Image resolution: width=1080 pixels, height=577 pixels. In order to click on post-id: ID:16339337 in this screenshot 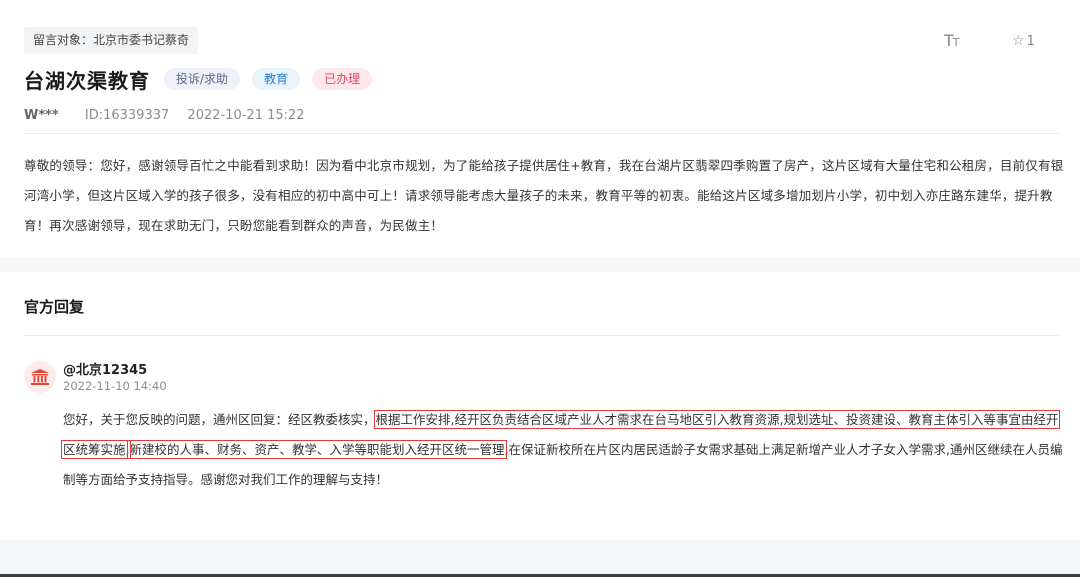, I will do `click(127, 115)`.